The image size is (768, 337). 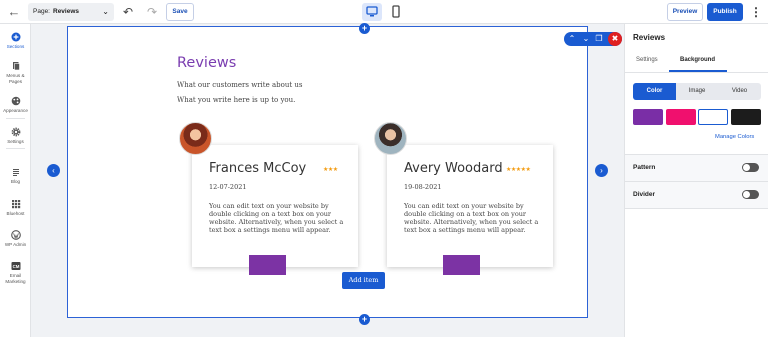 What do you see at coordinates (586, 39) in the screenshot?
I see `move-down-icon: ⌄` at bounding box center [586, 39].